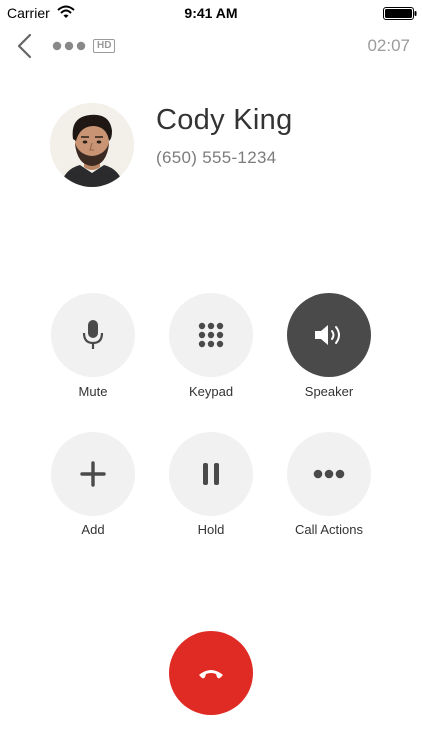 Image resolution: width=422 pixels, height=750 pixels. I want to click on avatar, so click(92, 145).